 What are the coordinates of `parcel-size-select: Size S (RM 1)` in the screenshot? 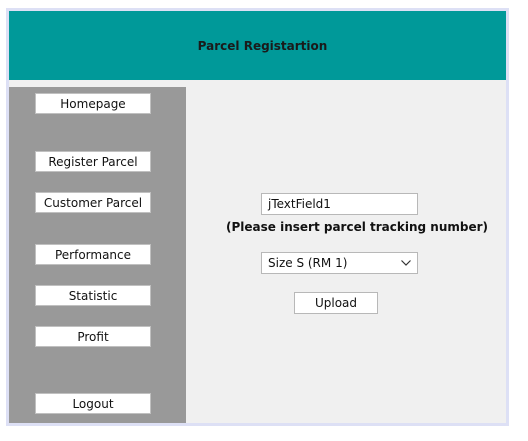 It's located at (339, 263).